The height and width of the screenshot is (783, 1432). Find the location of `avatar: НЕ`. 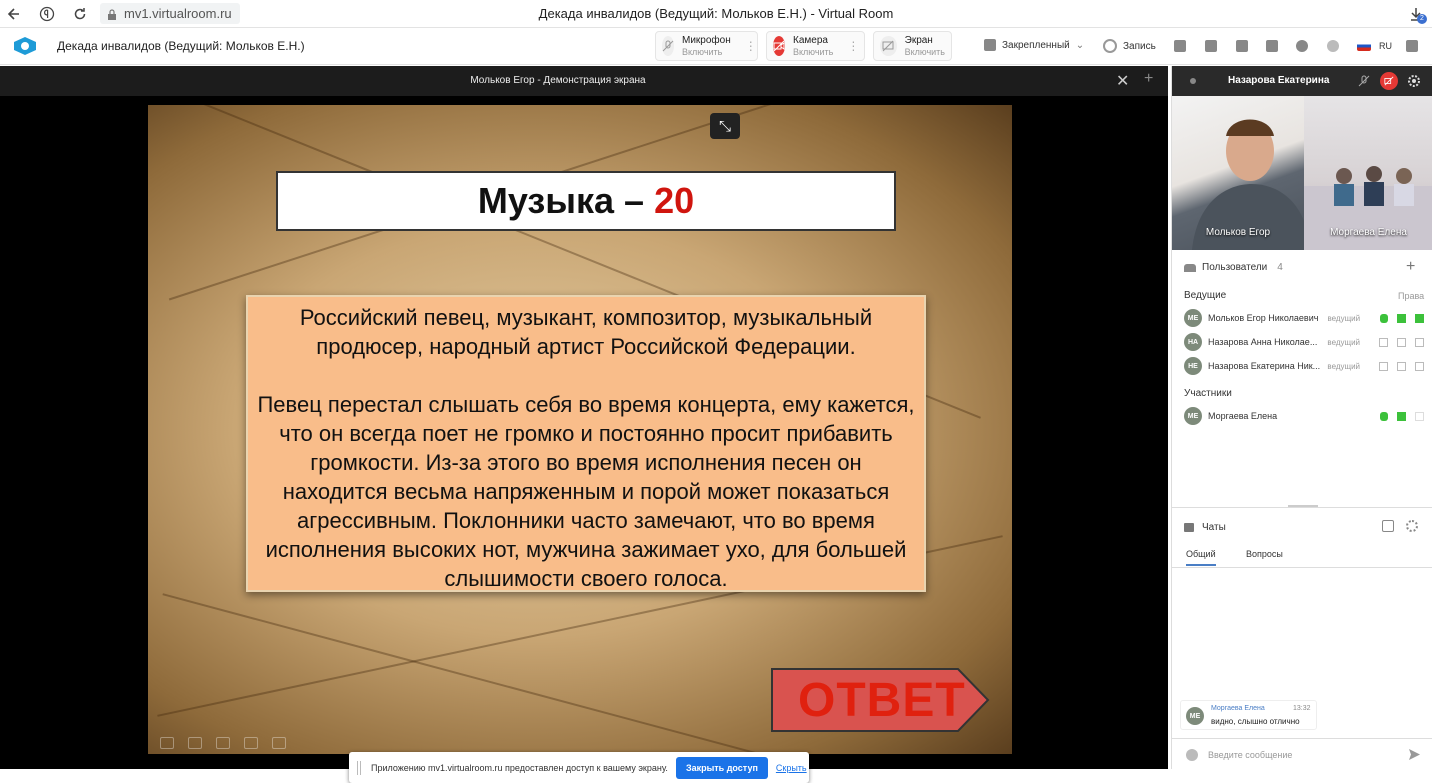

avatar: НЕ is located at coordinates (1193, 366).